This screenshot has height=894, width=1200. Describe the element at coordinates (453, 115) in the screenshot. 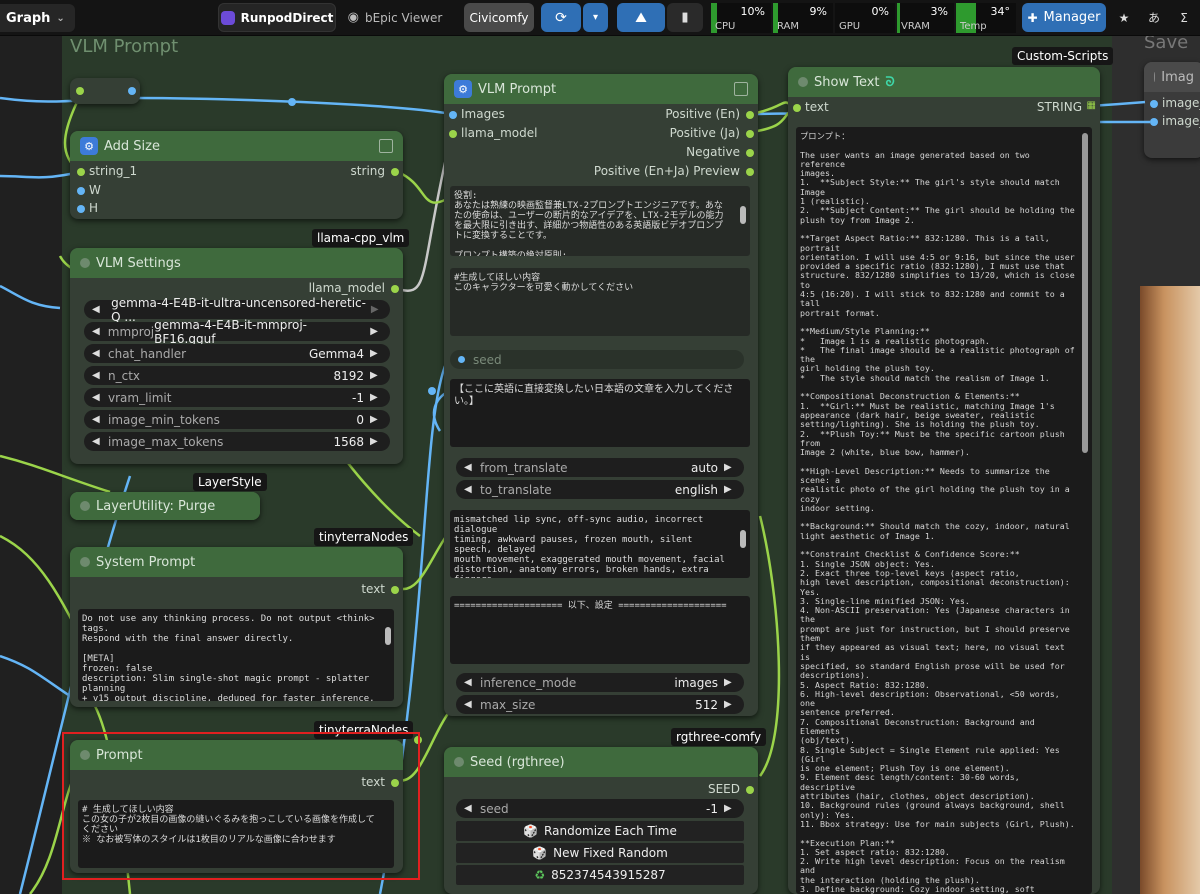

I see `images-input-dot` at that location.